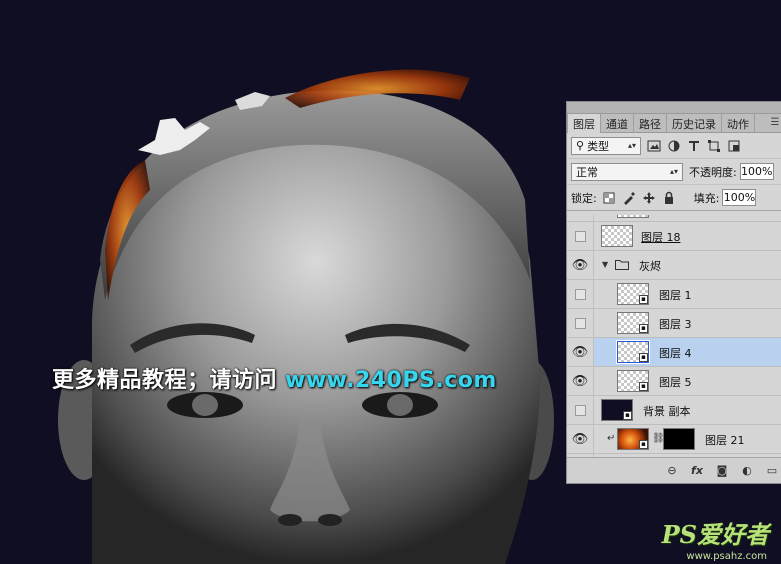 This screenshot has width=781, height=564. I want to click on watermark-text: 更多精品教程；请访问, so click(165, 380).